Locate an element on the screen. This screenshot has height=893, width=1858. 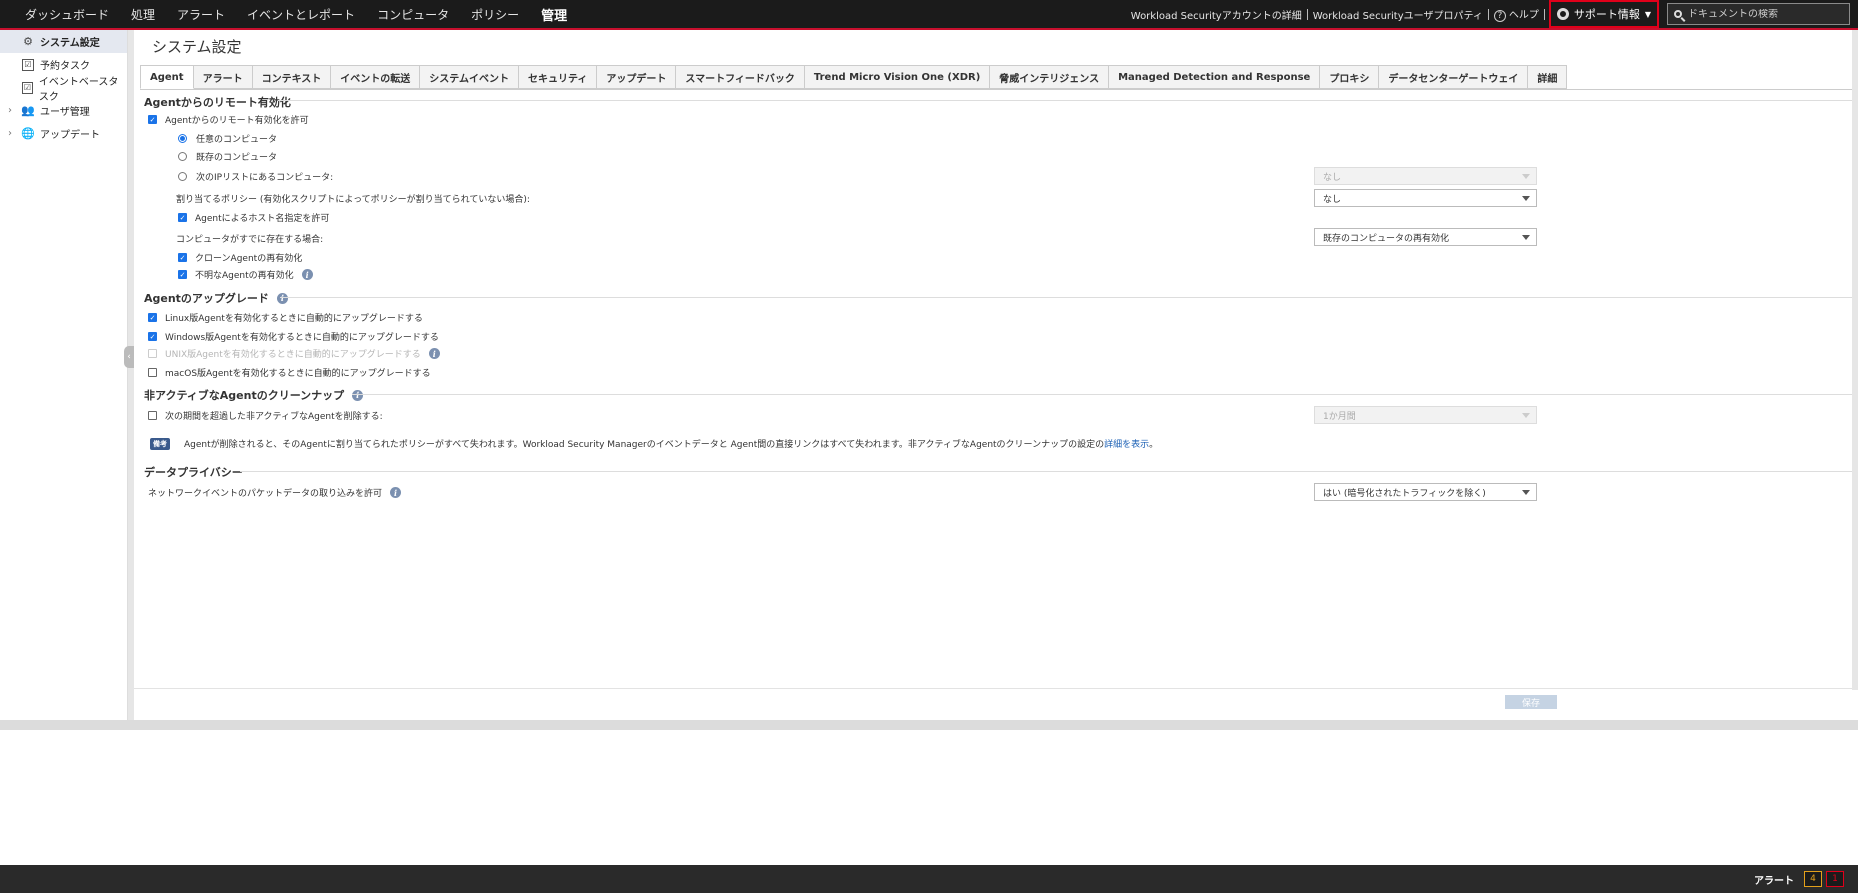
critical-count-badge: 1 is located at coordinates (1835, 879).